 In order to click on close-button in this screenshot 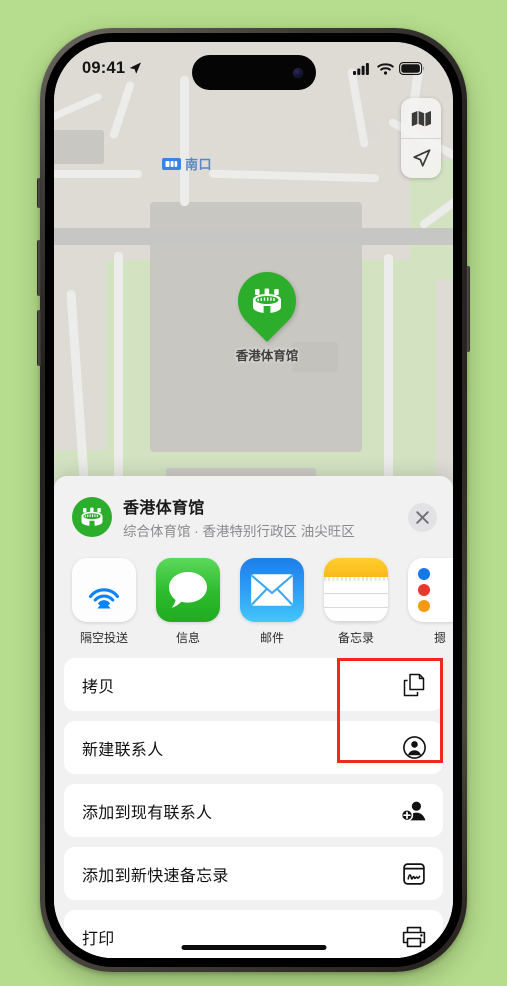, I will do `click(422, 517)`.